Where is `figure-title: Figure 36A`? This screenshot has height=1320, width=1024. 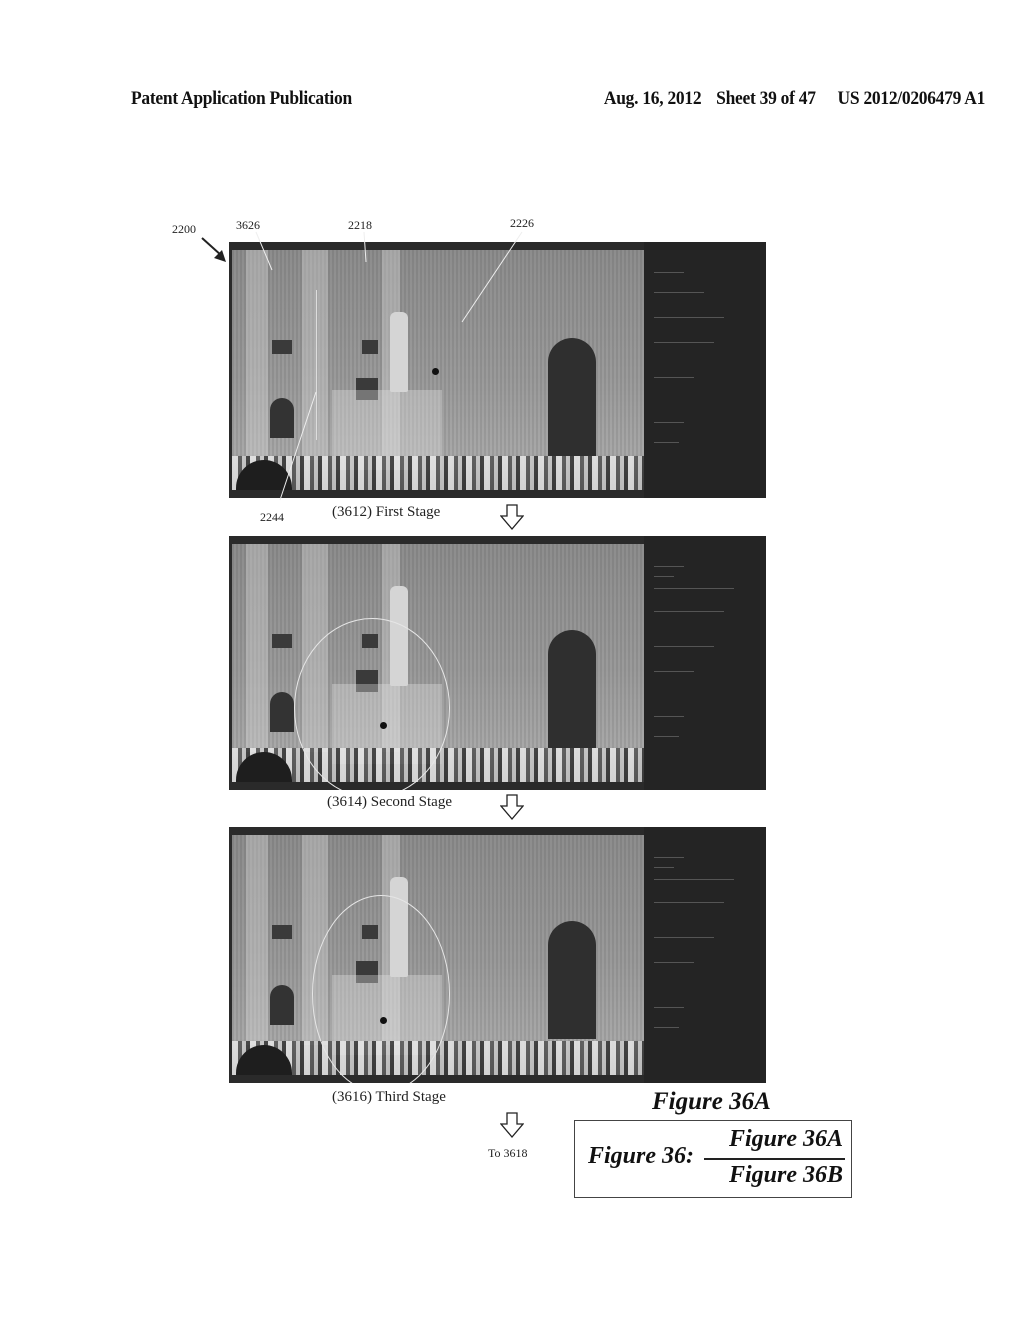
figure-title: Figure 36A is located at coordinates (711, 1101).